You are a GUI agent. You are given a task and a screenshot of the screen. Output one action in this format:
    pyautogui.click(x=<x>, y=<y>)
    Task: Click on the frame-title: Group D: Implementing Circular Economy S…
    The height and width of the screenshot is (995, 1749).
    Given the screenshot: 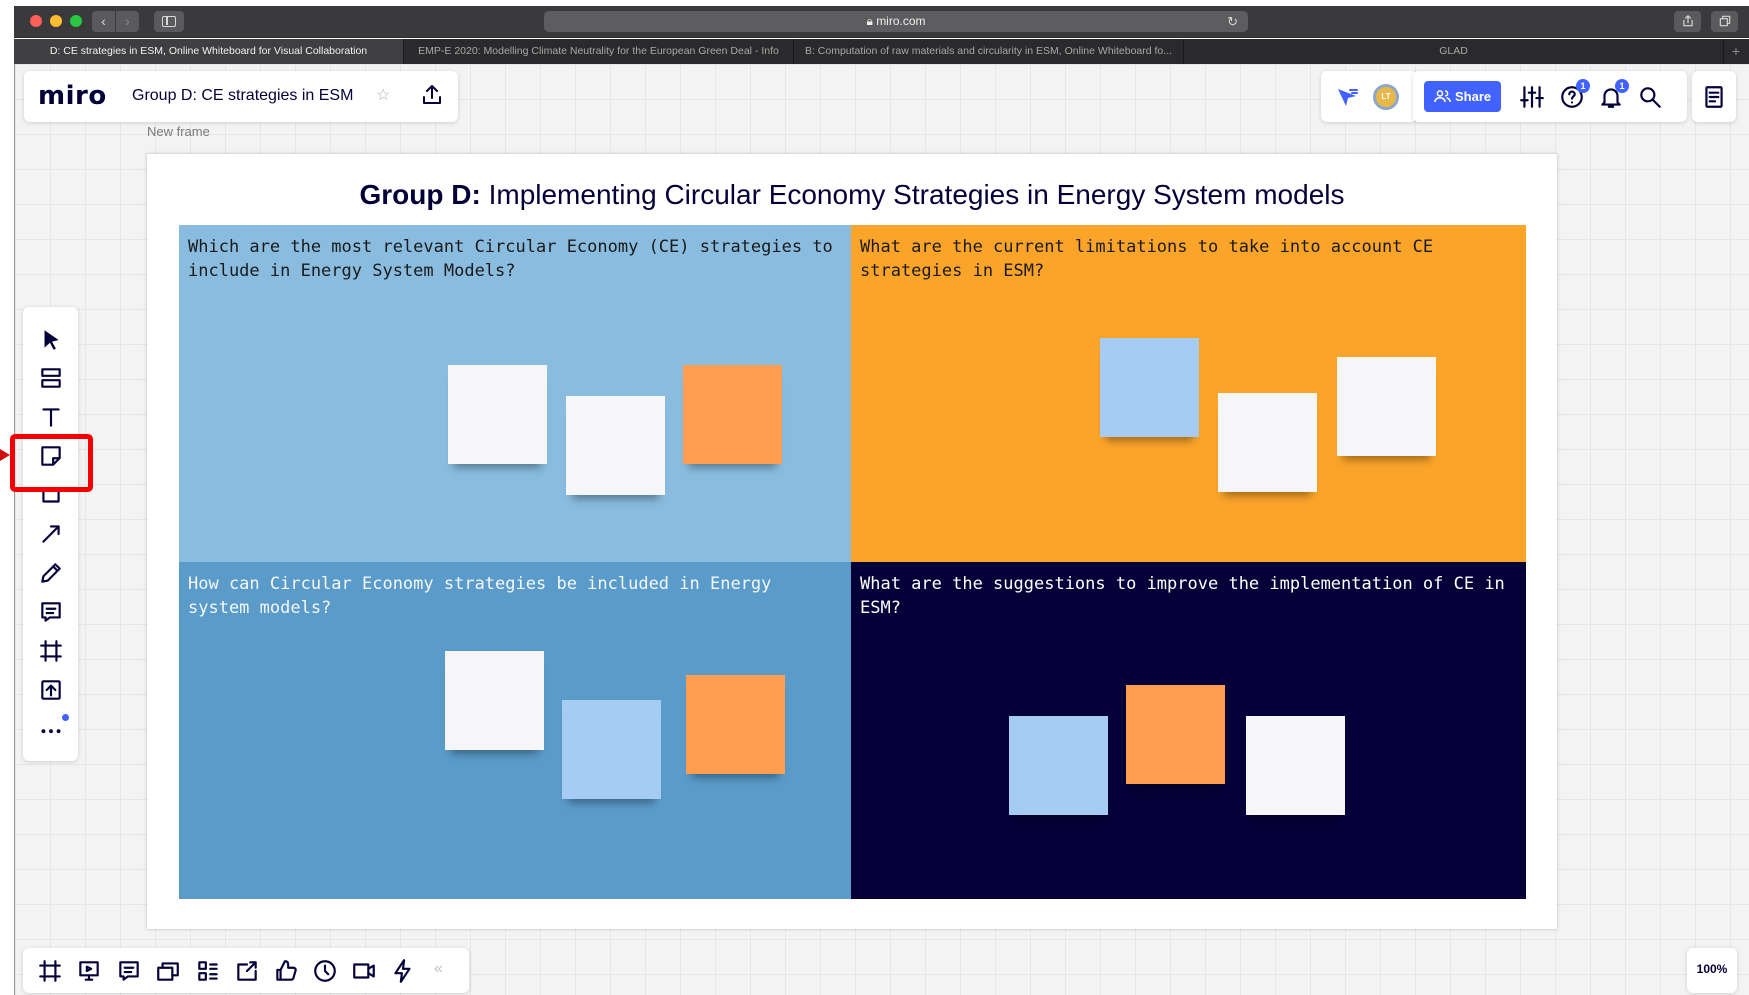 What is the action you would take?
    pyautogui.click(x=852, y=195)
    